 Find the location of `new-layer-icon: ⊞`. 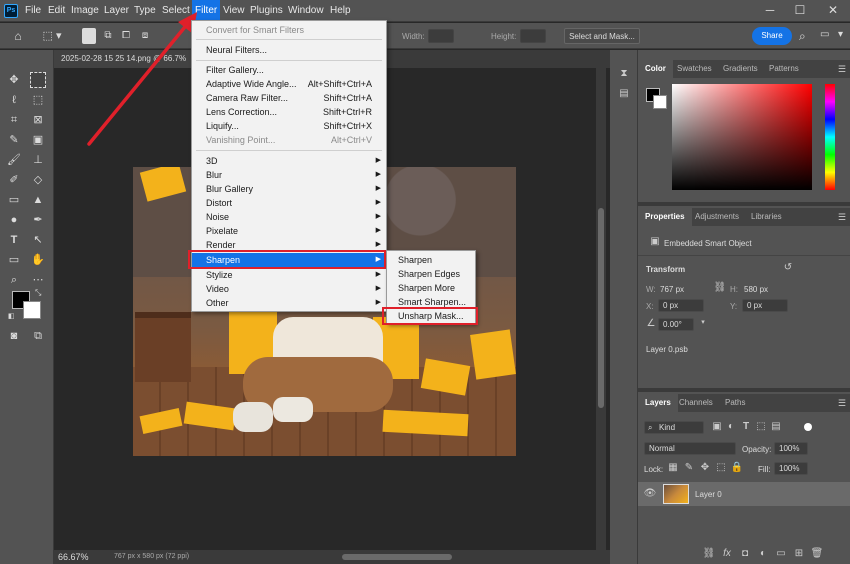

new-layer-icon: ⊞ is located at coordinates (799, 553).